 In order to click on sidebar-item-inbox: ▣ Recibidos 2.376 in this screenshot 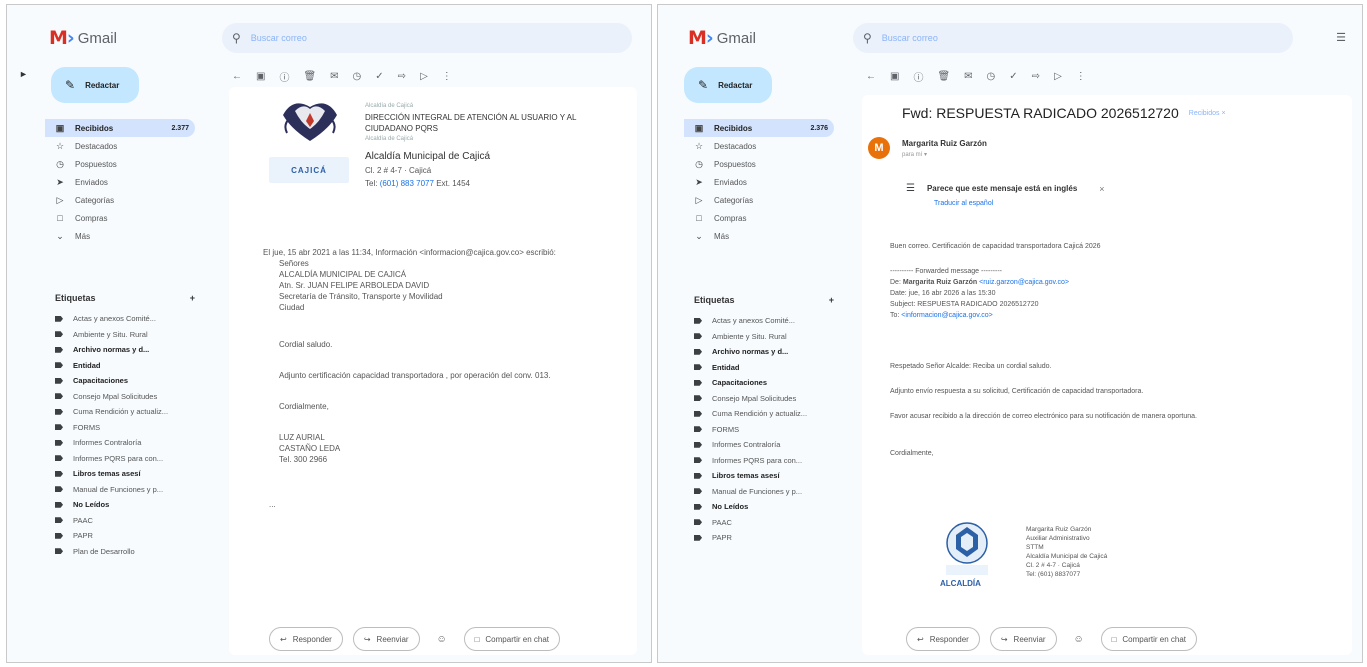, I will do `click(759, 128)`.